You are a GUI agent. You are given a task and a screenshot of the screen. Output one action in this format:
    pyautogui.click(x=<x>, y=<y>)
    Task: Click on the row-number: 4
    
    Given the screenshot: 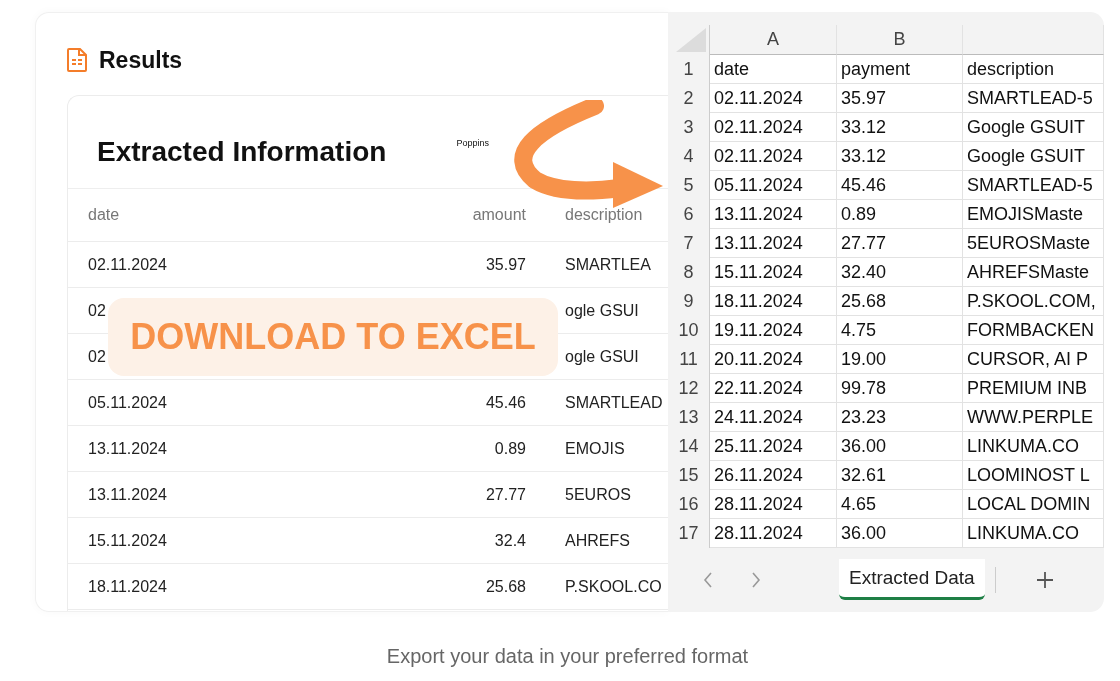 What is the action you would take?
    pyautogui.click(x=688, y=156)
    